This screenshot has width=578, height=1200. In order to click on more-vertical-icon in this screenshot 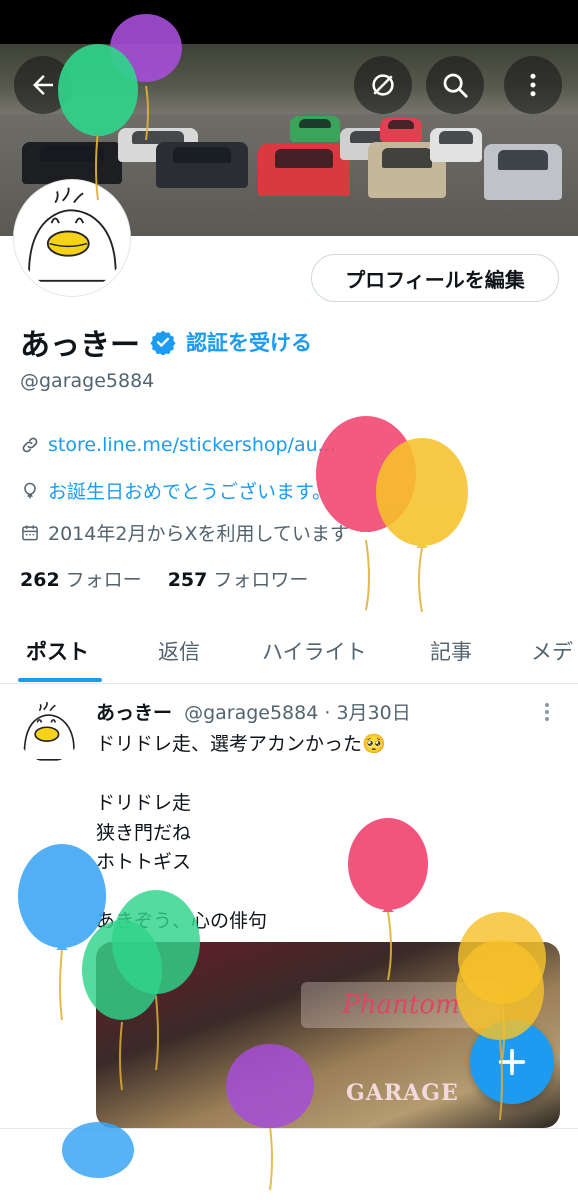, I will do `click(533, 85)`.